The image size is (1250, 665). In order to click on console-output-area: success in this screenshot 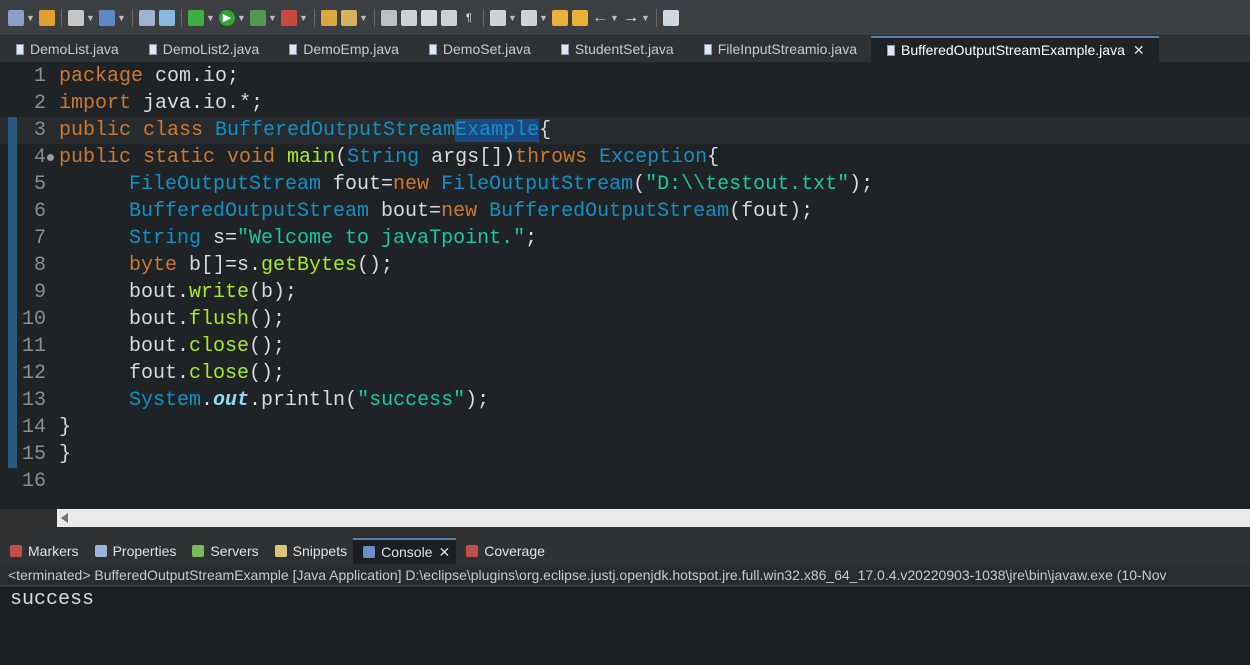, I will do `click(625, 626)`.